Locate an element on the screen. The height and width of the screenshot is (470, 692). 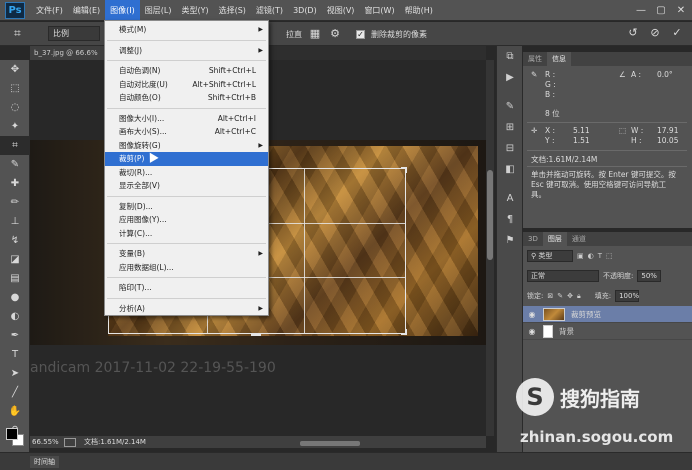
tool-presets-icon: ⚑ is located at coordinates (510, 240).